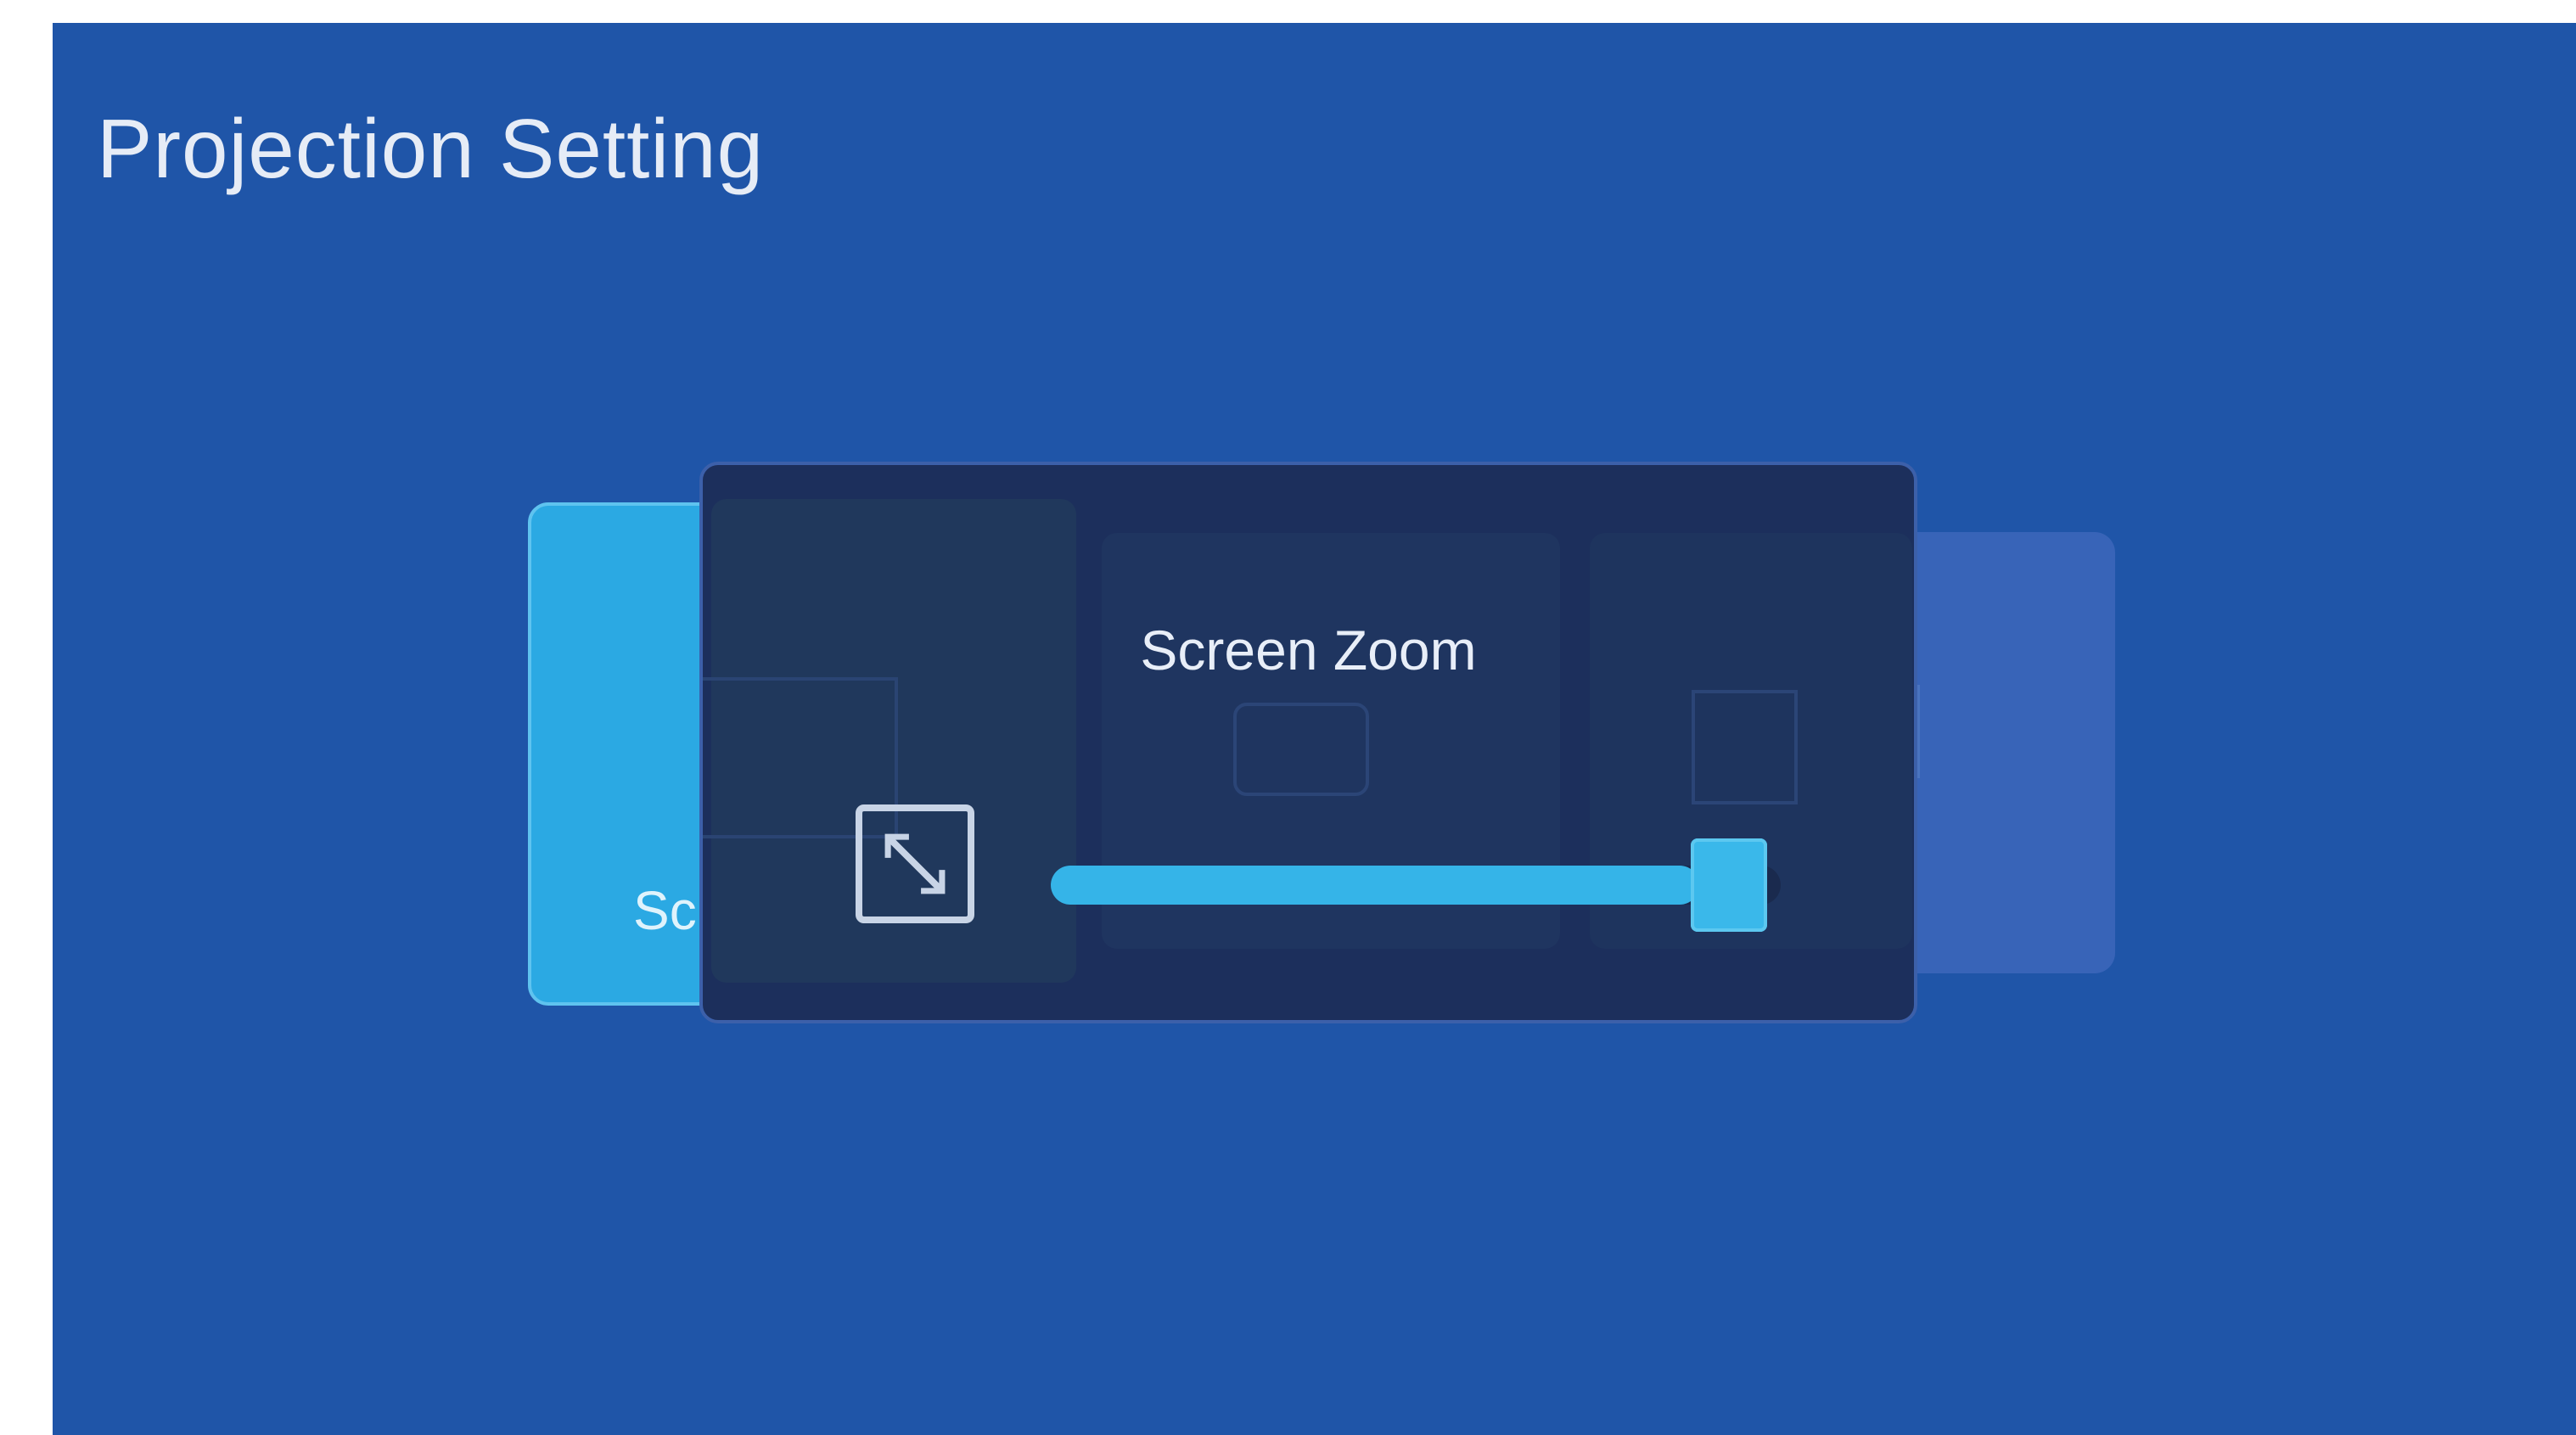 The height and width of the screenshot is (1435, 2576). I want to click on slider-thumb, so click(1729, 885).